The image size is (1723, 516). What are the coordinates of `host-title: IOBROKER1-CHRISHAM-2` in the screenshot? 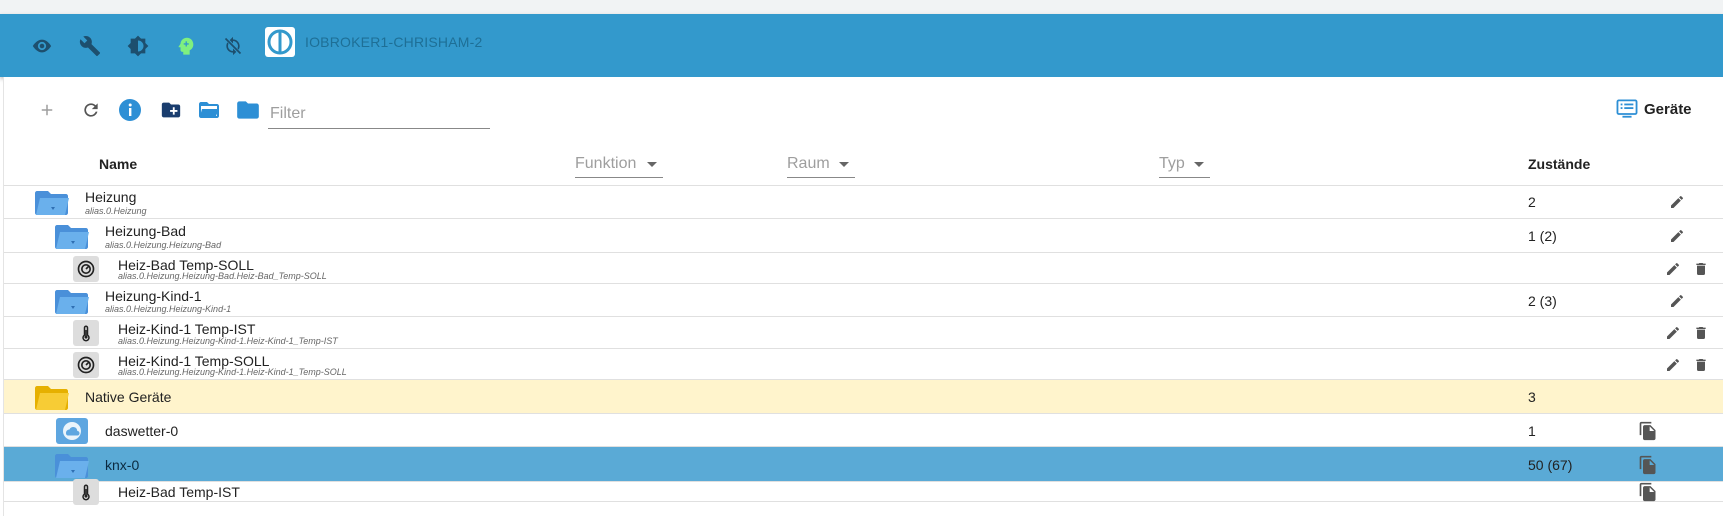 It's located at (394, 42).